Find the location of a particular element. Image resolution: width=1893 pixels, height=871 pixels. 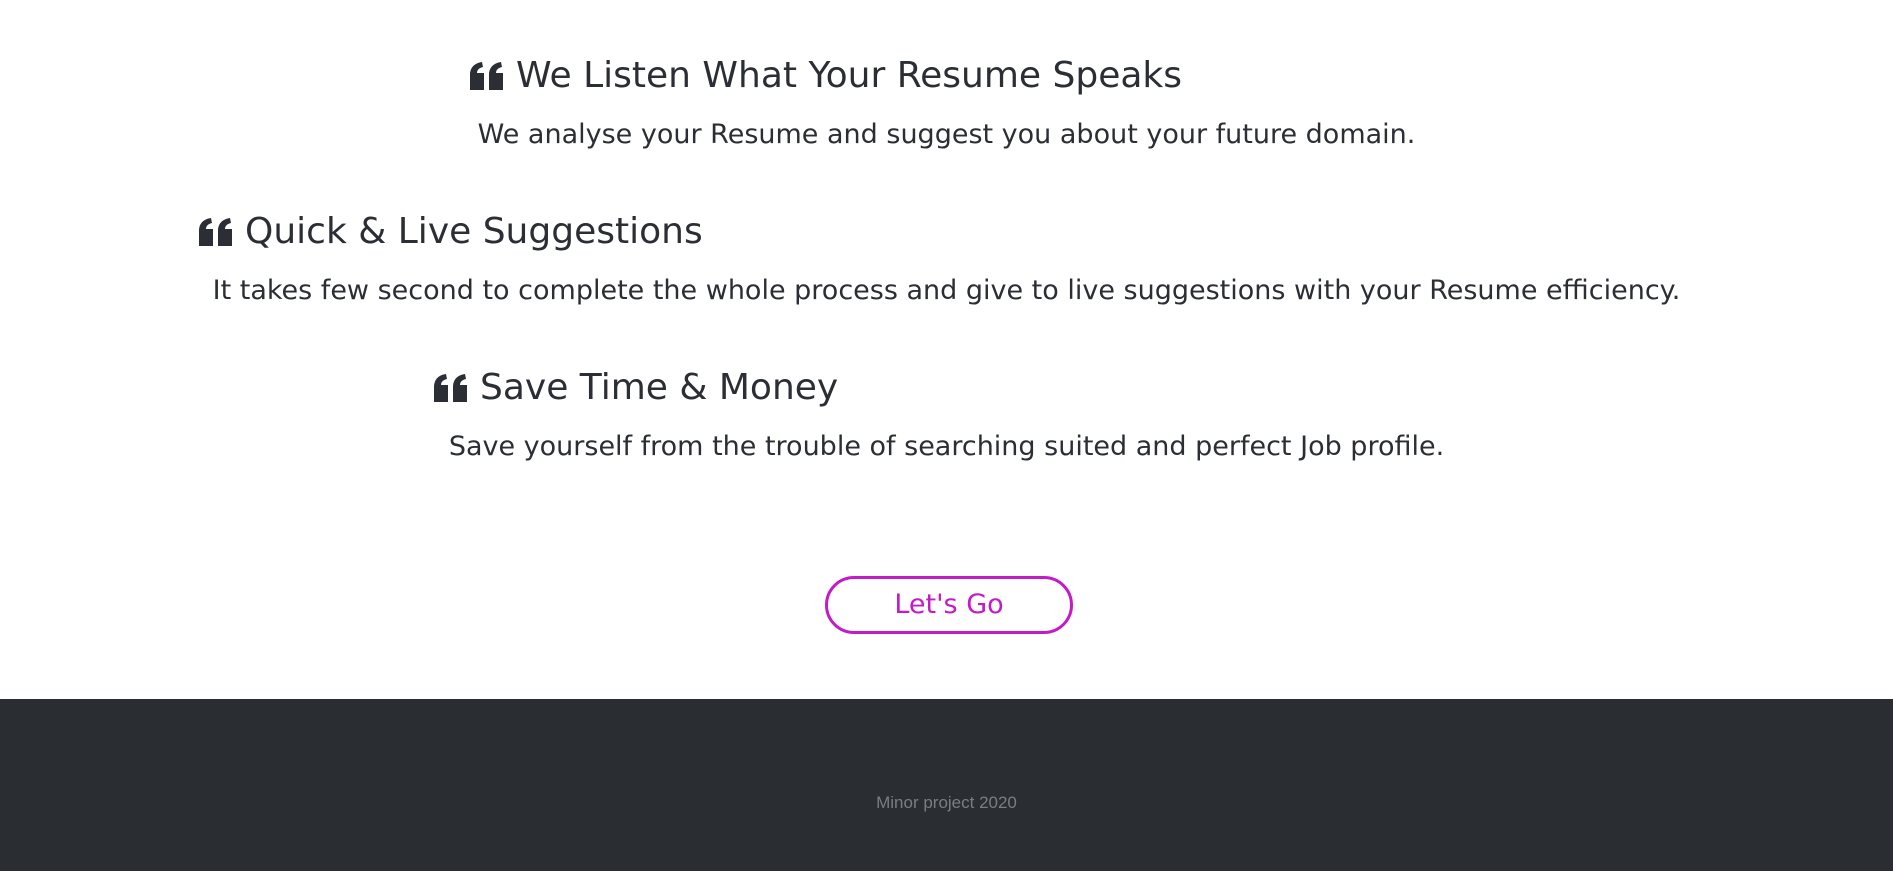

footer-copyright: Minor project 2020 is located at coordinates (946, 802).